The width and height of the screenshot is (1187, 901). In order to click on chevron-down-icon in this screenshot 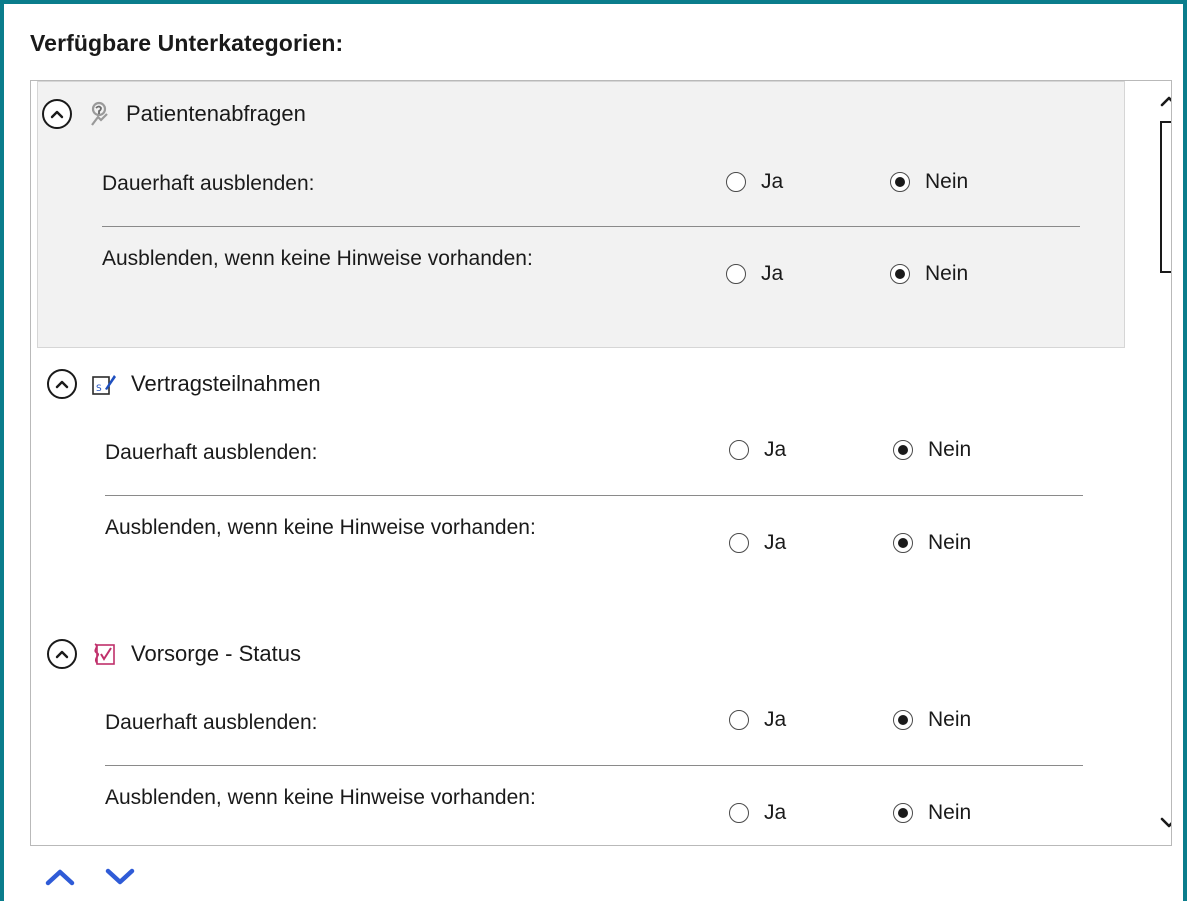, I will do `click(1165, 822)`.